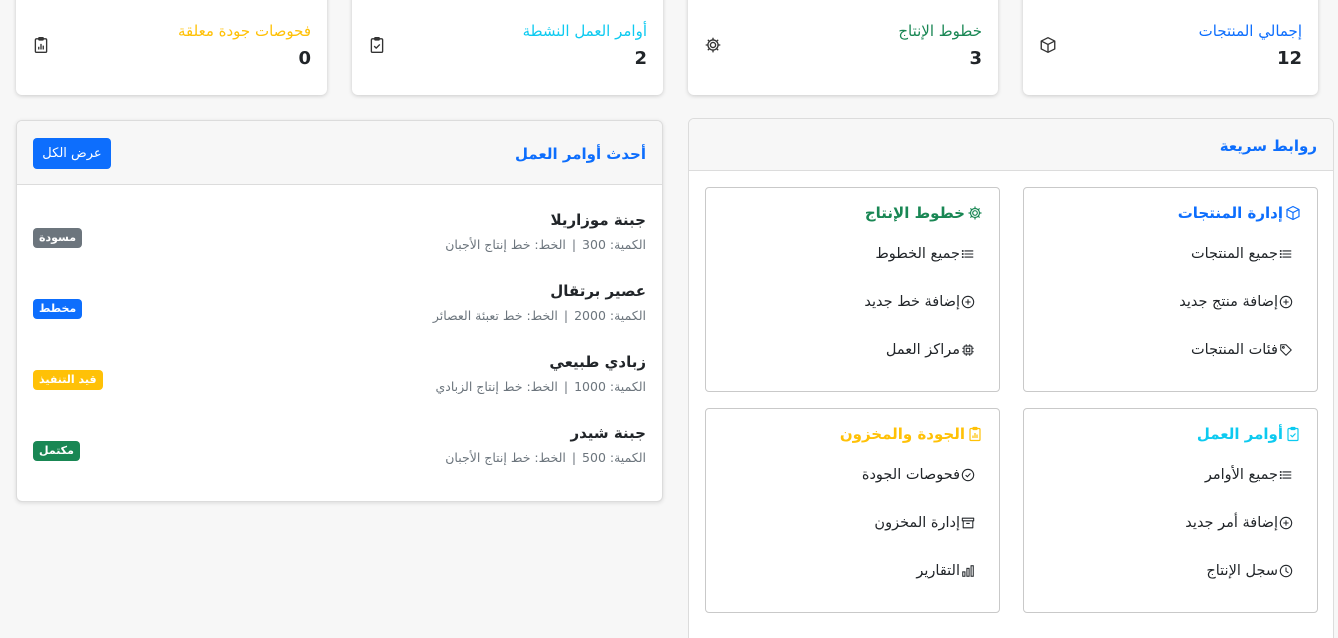 The image size is (1338, 638). I want to click on stat-title: خطوط الإنتاج, so click(940, 31).